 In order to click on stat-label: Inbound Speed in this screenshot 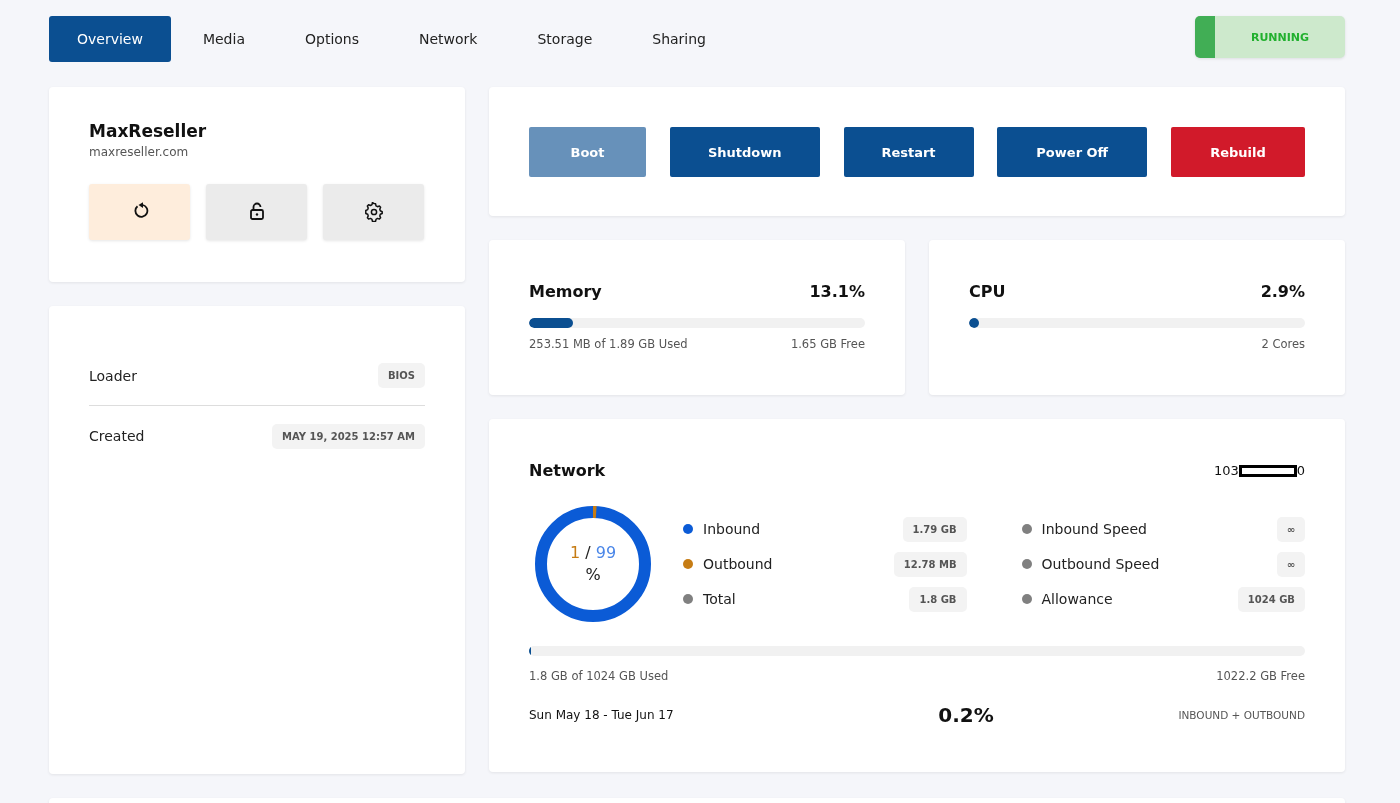, I will do `click(1094, 529)`.